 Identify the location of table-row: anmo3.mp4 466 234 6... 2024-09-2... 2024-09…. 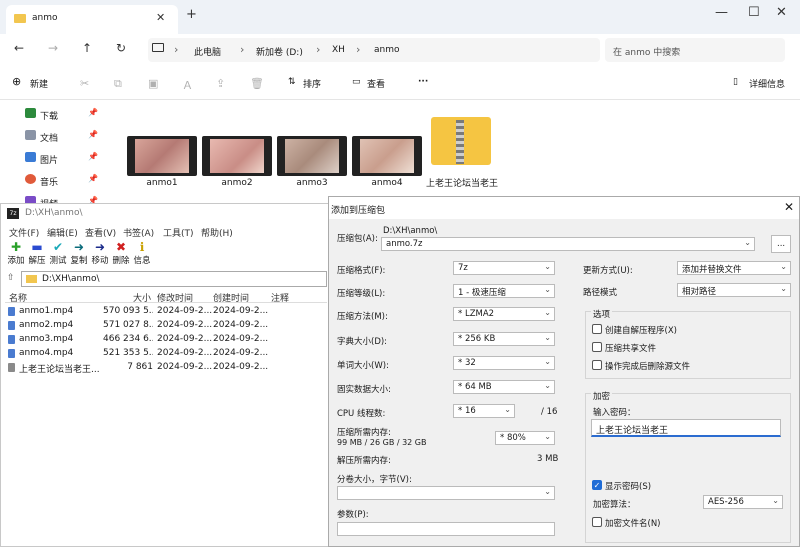
(166, 339).